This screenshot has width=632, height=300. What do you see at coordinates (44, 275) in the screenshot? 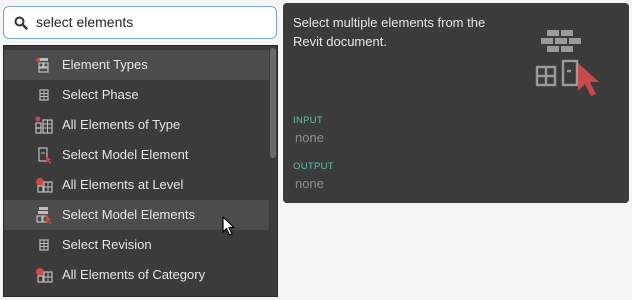
I see `all-elements-of-category-icon` at bounding box center [44, 275].